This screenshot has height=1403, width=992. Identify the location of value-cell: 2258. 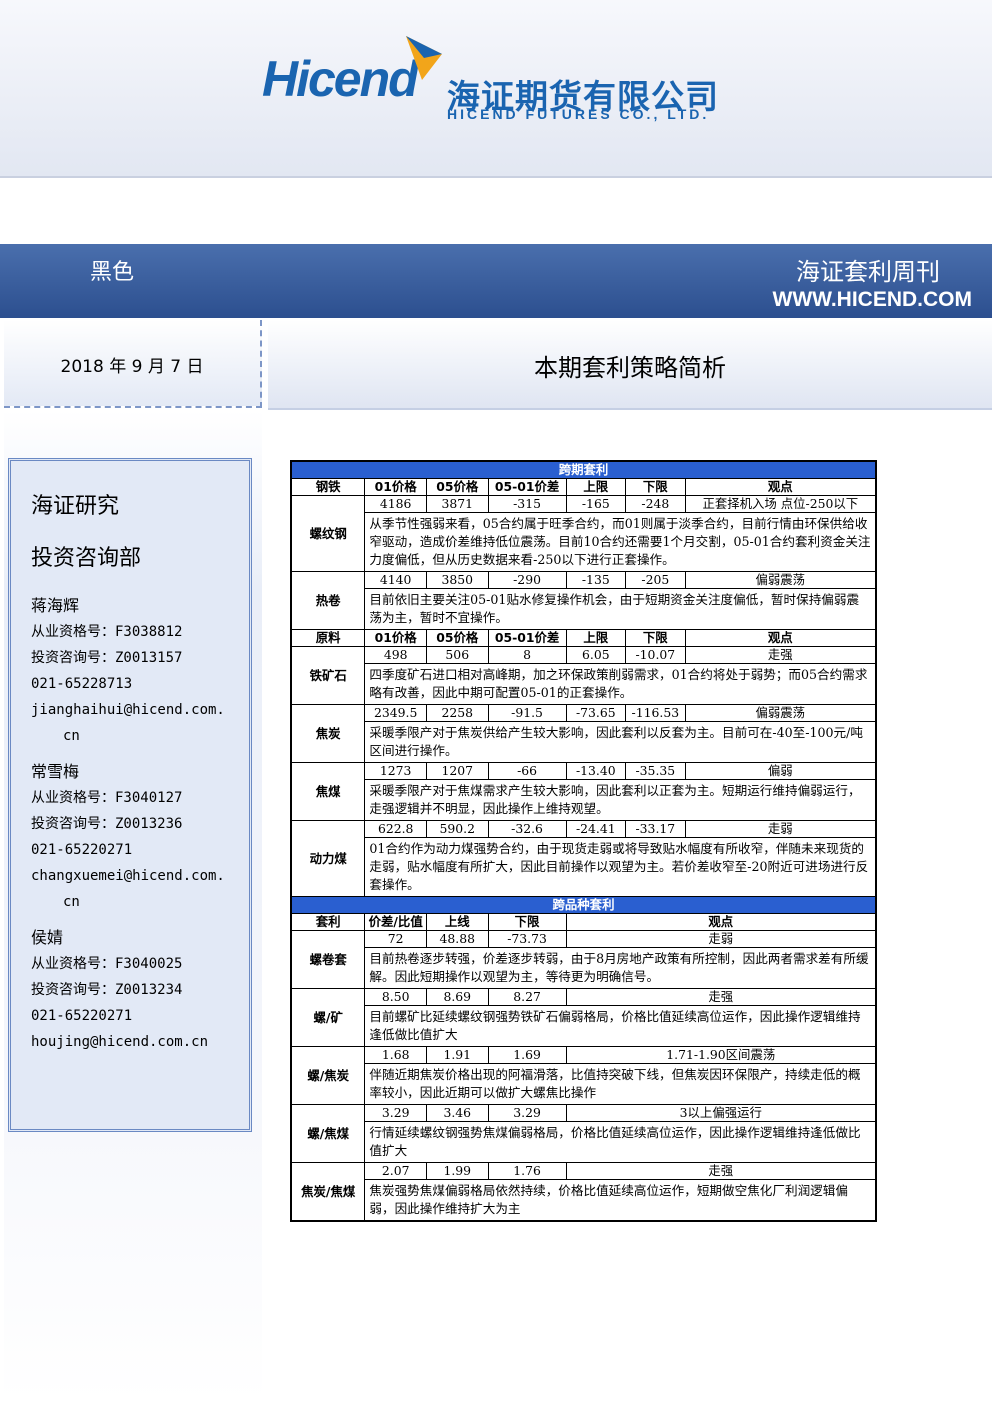
(457, 713).